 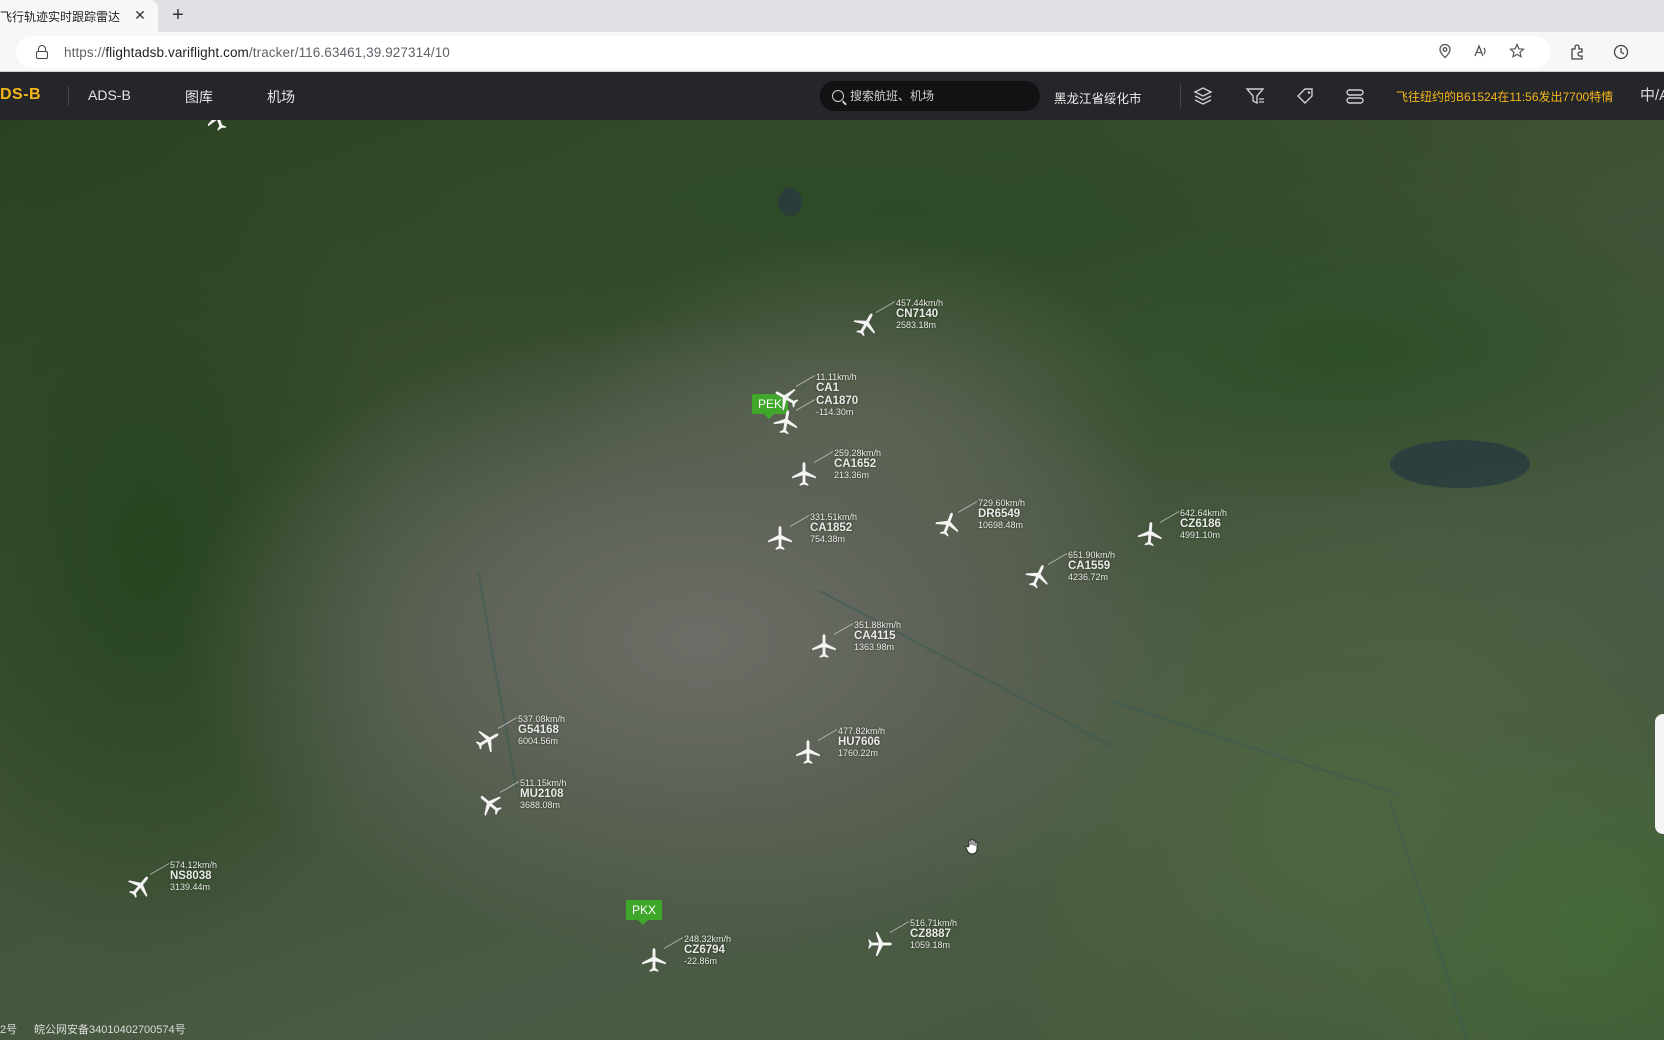 I want to click on tool-divider, so click(x=1180, y=96).